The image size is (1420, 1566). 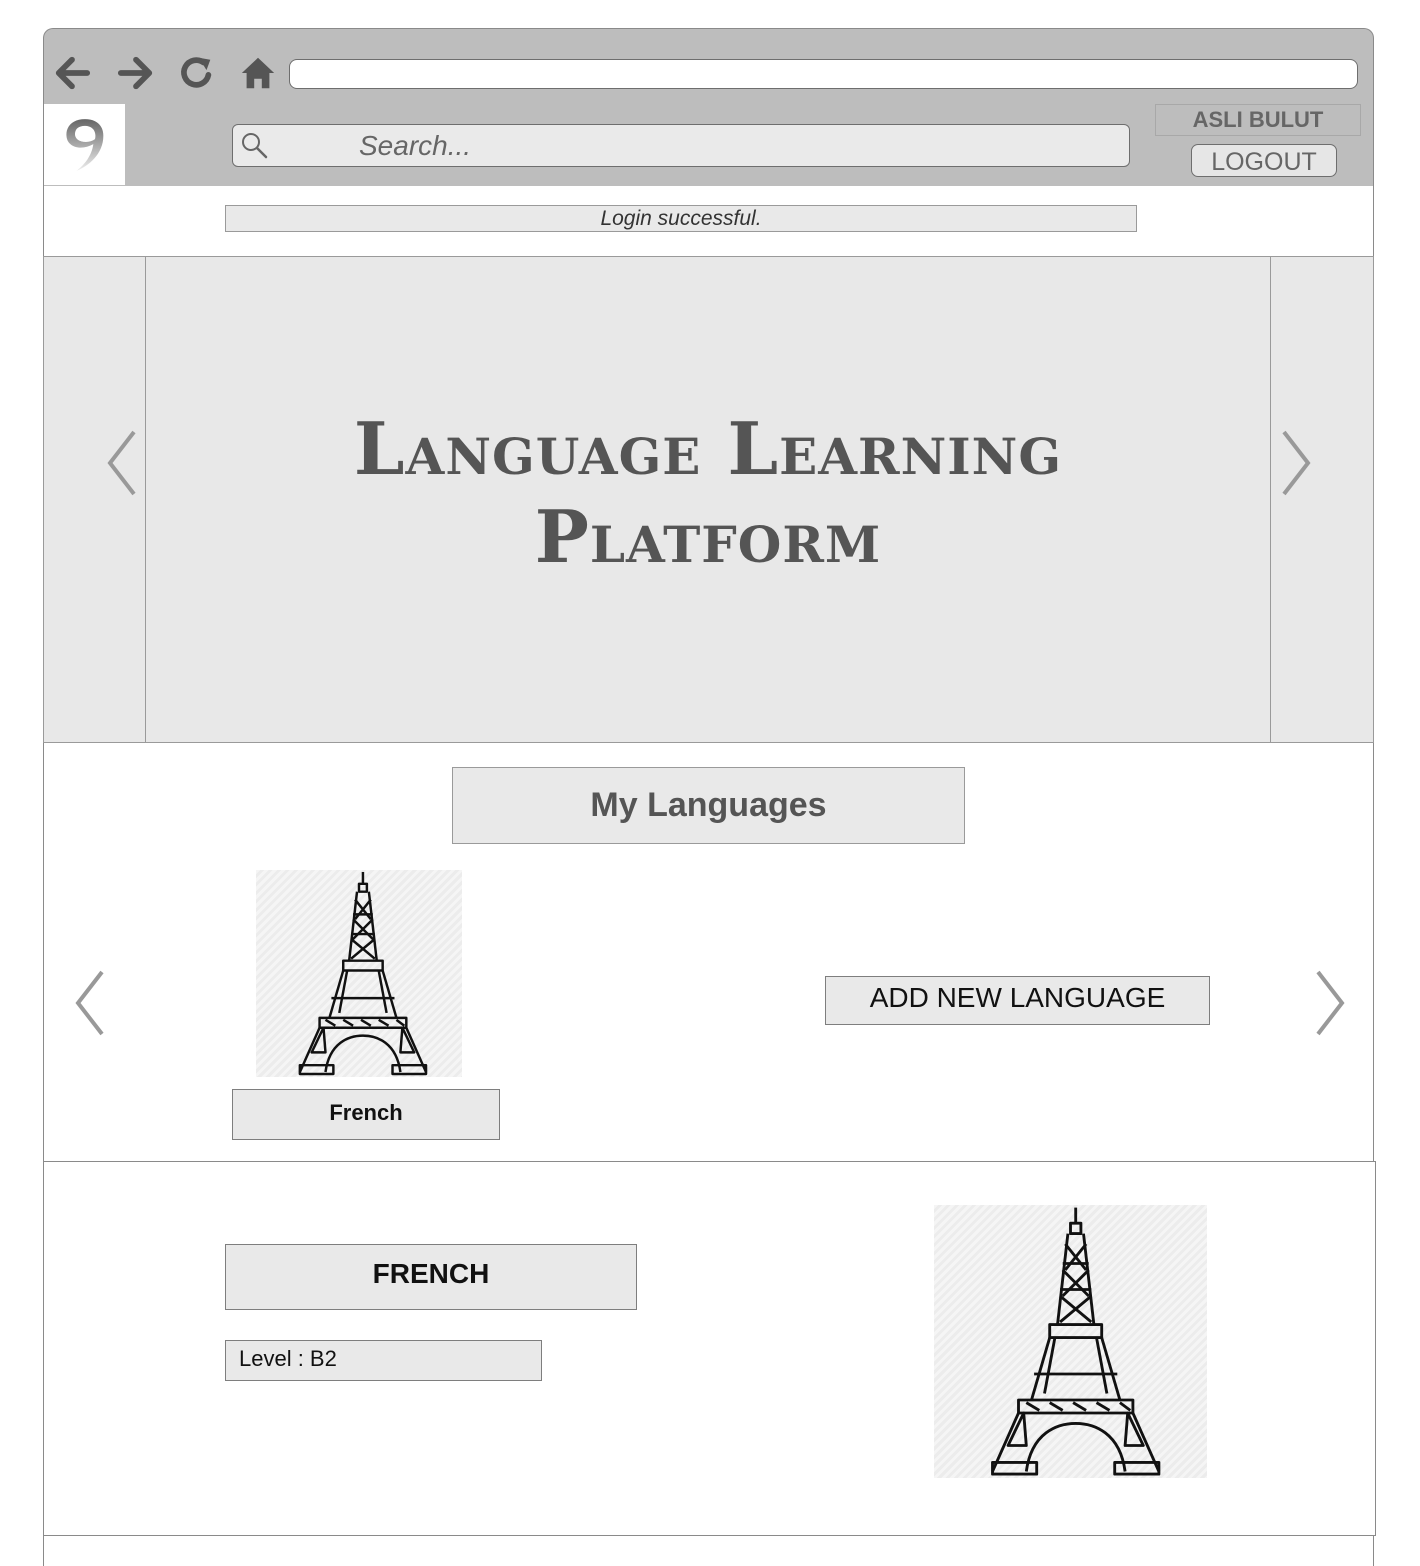 What do you see at coordinates (708, 536) in the screenshot?
I see `hero-title-line2: Platform` at bounding box center [708, 536].